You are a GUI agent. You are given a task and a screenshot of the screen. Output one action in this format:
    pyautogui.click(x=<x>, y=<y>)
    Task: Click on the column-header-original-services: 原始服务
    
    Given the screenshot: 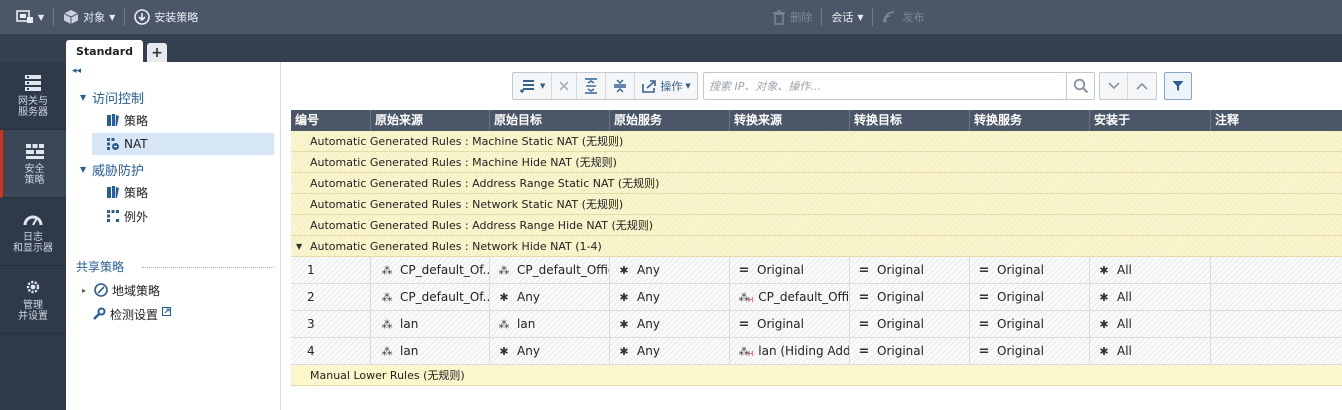 What is the action you would take?
    pyautogui.click(x=670, y=120)
    